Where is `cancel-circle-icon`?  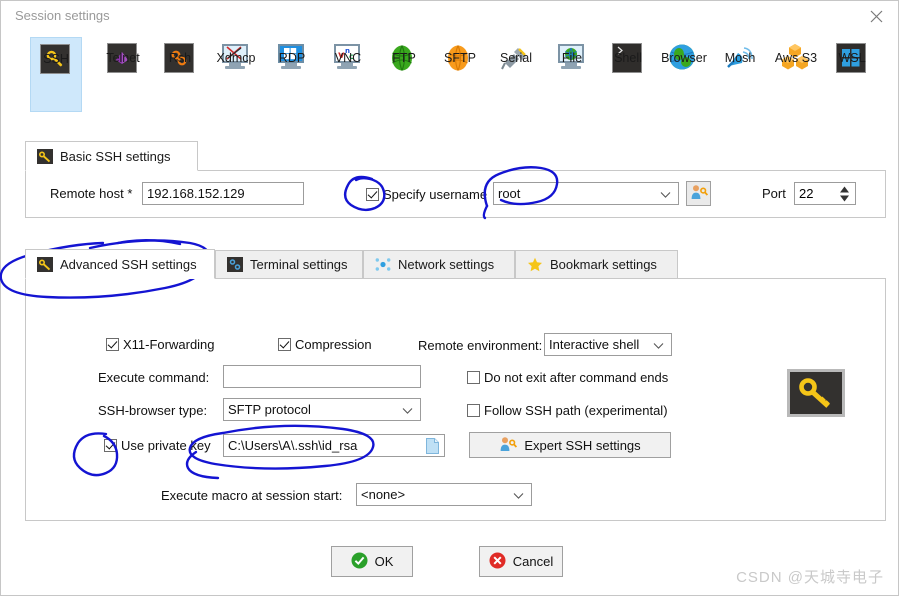
cancel-circle-icon is located at coordinates (497, 562).